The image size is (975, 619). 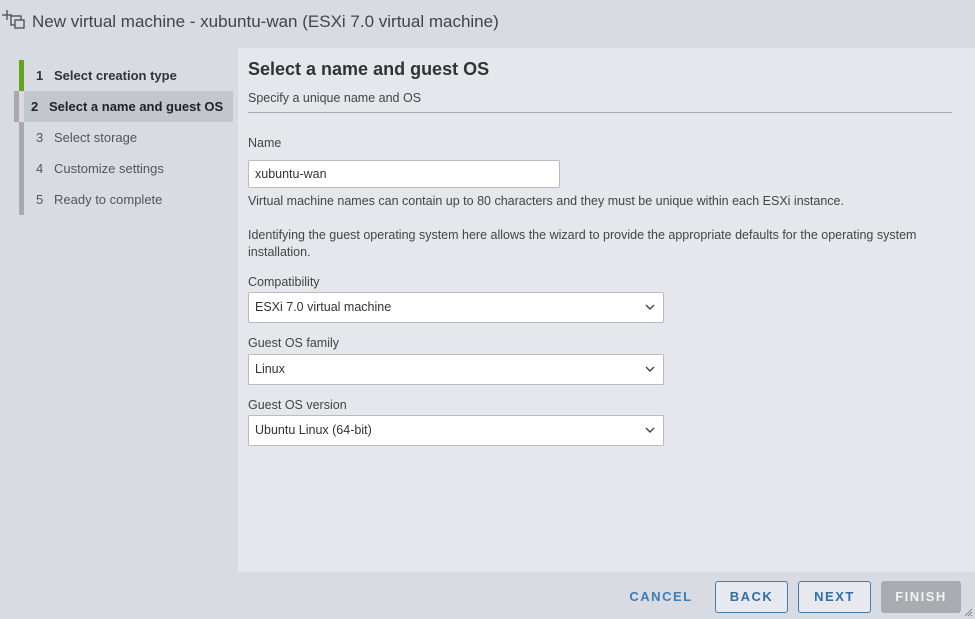 I want to click on step-label: Select storage, so click(x=96, y=137).